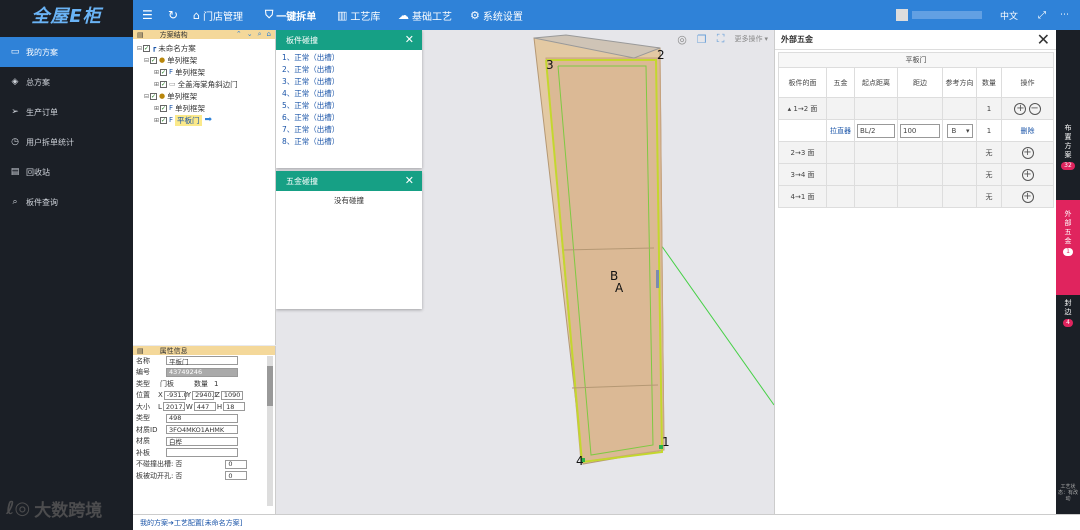 The width and height of the screenshot is (1080, 530). Describe the element at coordinates (1068, 323) in the screenshot. I see `count-badge: 4` at that location.